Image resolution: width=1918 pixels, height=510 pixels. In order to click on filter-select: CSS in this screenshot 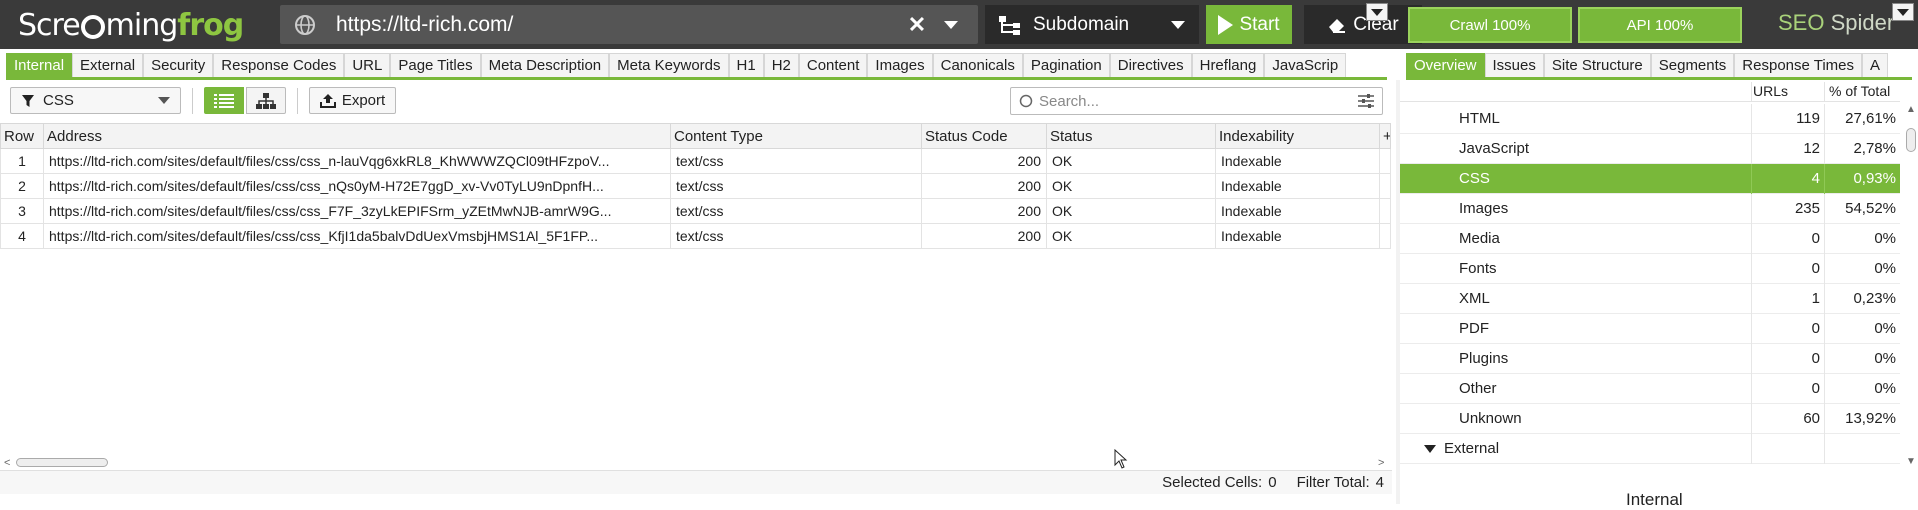, I will do `click(95, 100)`.